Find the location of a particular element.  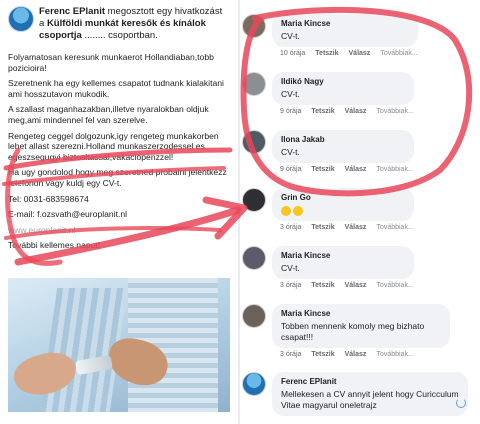

commenter-name: Grin Go is located at coordinates (343, 198).